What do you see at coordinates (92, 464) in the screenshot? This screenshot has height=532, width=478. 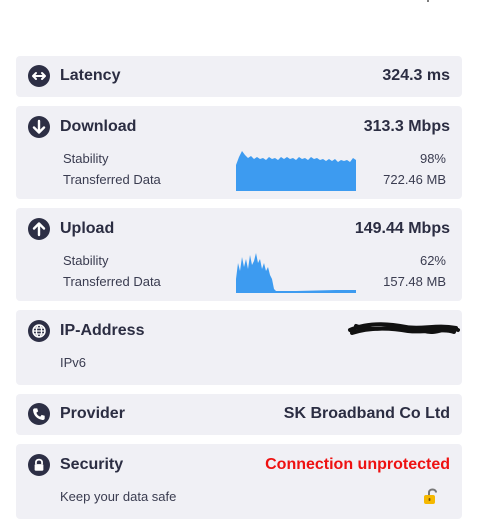 I see `security-label: Security` at bounding box center [92, 464].